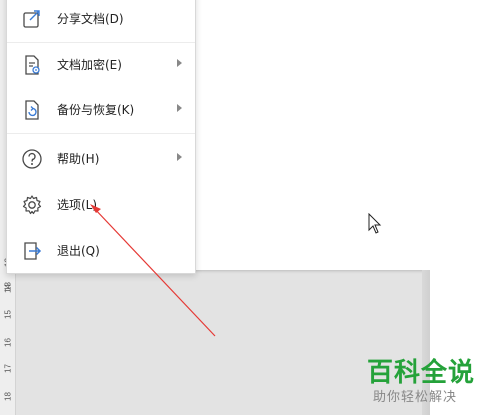  Describe the element at coordinates (90, 19) in the screenshot. I see `menu-item-label: 分享文档(D)` at that location.